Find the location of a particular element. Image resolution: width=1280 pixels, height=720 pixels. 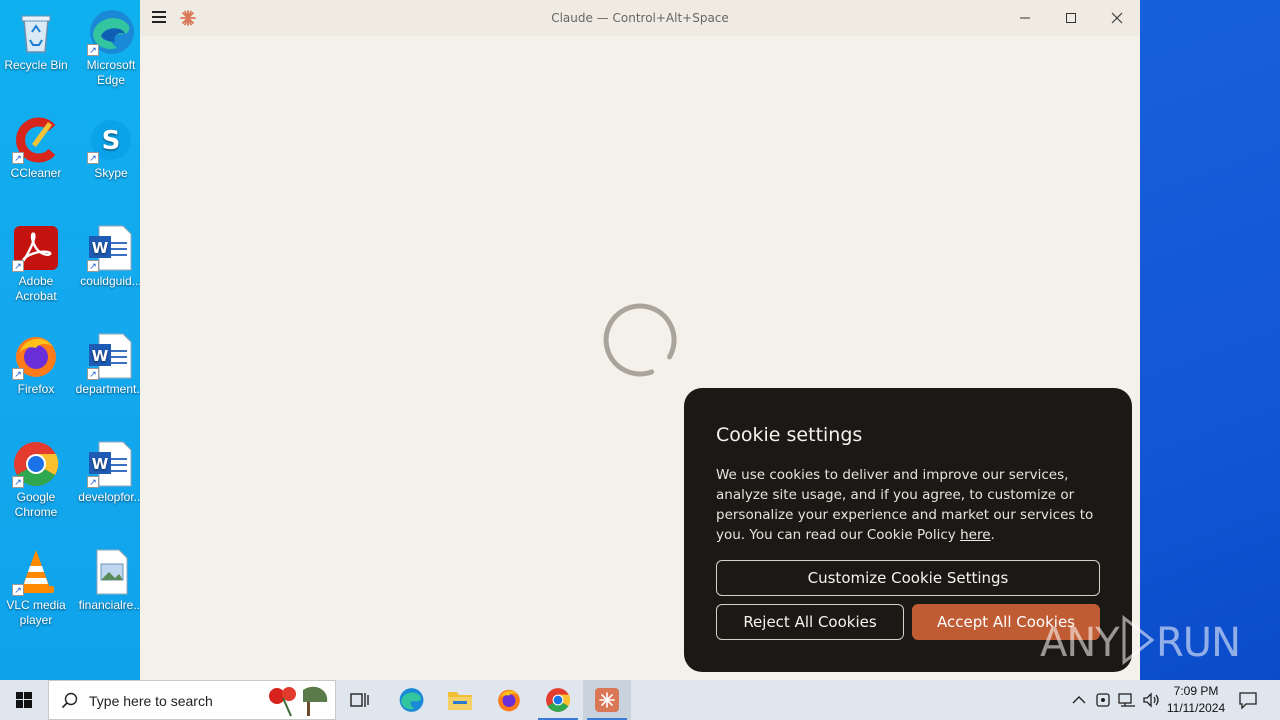

claude-icon is located at coordinates (607, 700).